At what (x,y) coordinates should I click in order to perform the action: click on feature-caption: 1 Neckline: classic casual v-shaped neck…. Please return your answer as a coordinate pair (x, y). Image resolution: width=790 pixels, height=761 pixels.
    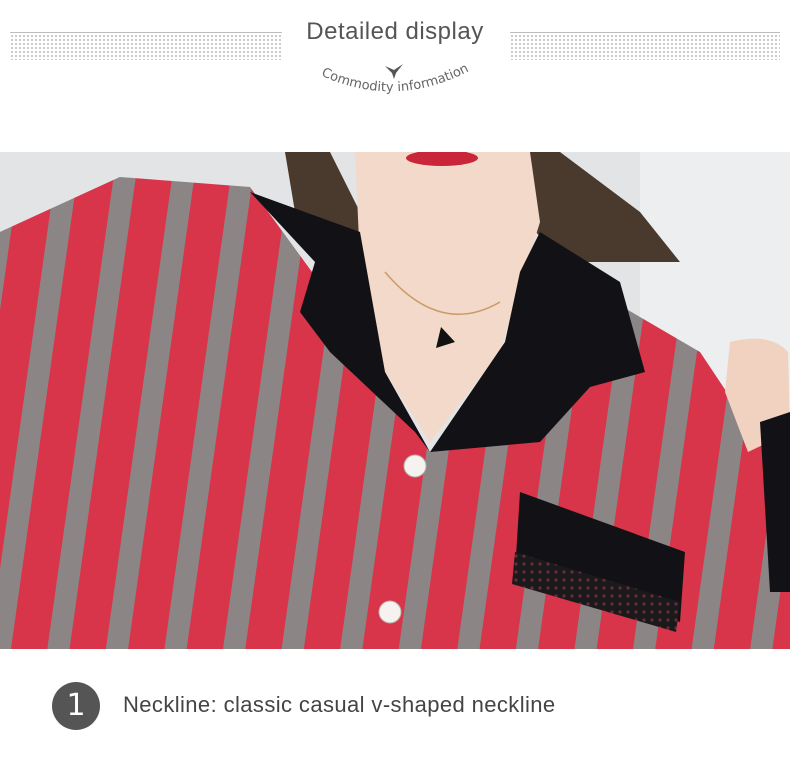
    Looking at the image, I should click on (395, 706).